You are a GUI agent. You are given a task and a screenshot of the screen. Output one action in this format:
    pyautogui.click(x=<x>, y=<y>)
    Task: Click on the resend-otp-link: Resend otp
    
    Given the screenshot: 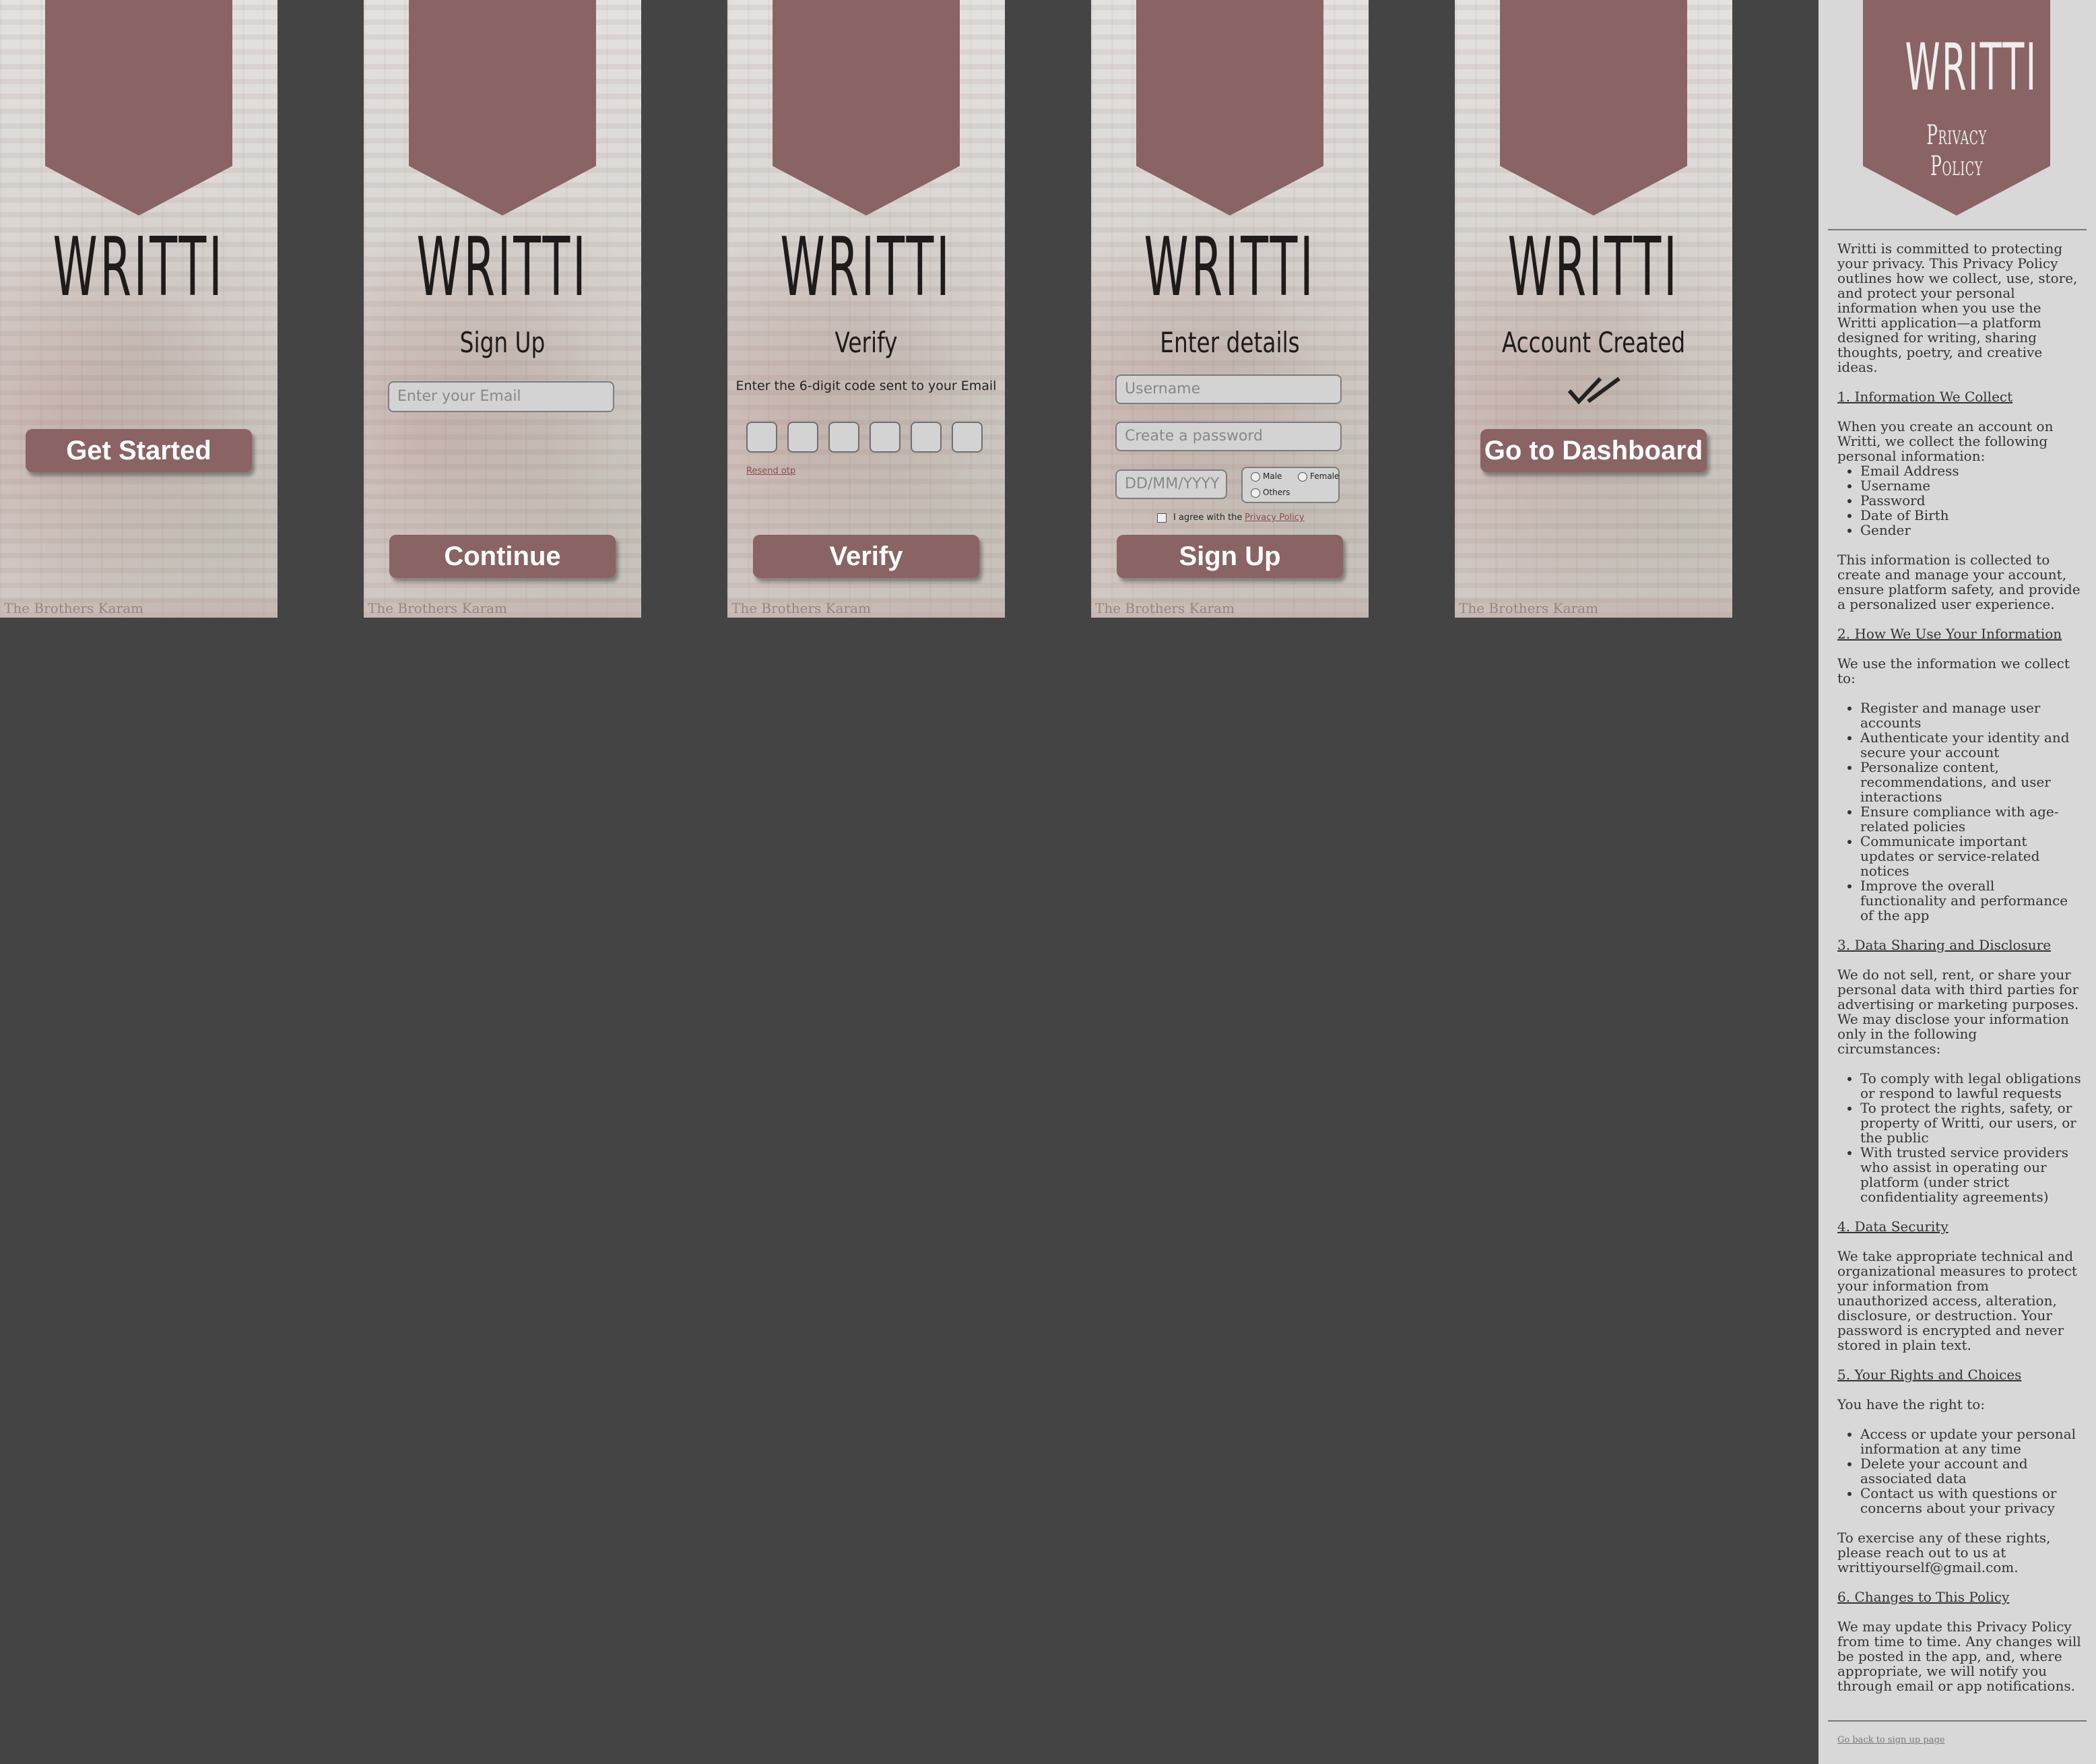 What is the action you would take?
    pyautogui.click(x=770, y=471)
    